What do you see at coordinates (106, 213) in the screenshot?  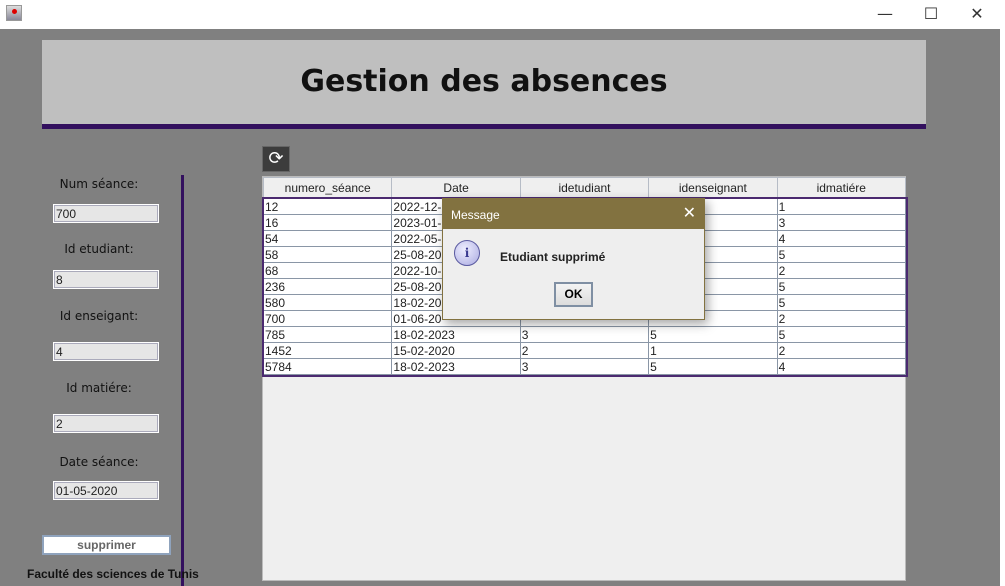 I see `num-seance-input: 700` at bounding box center [106, 213].